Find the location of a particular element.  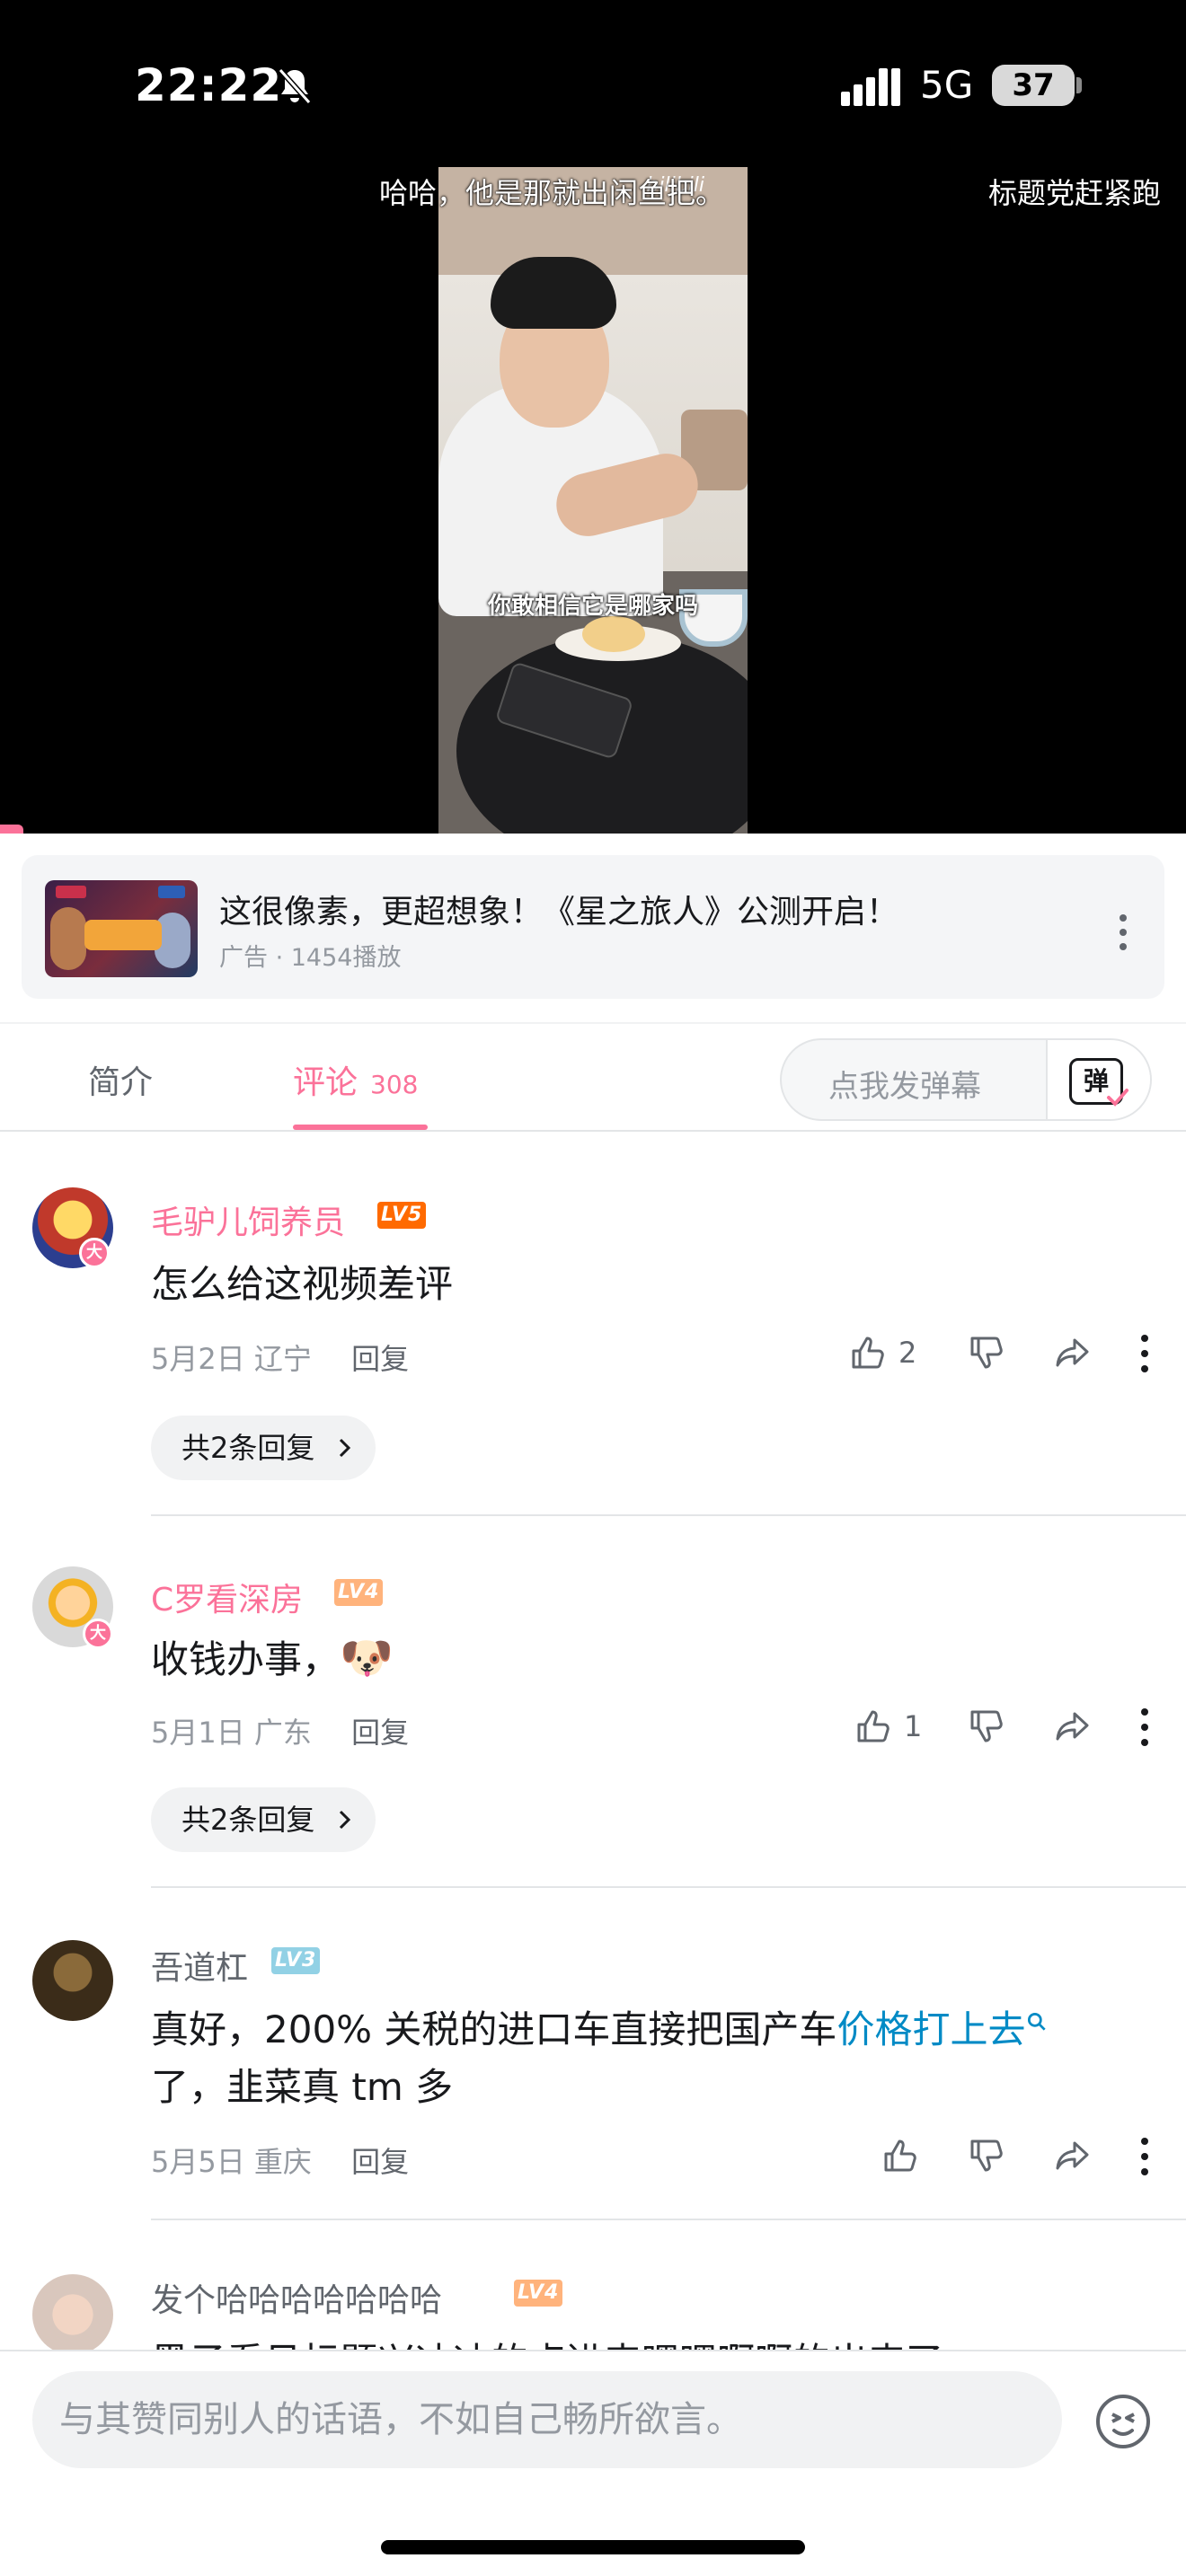

comment-username: 吾道杠 is located at coordinates (199, 1965).